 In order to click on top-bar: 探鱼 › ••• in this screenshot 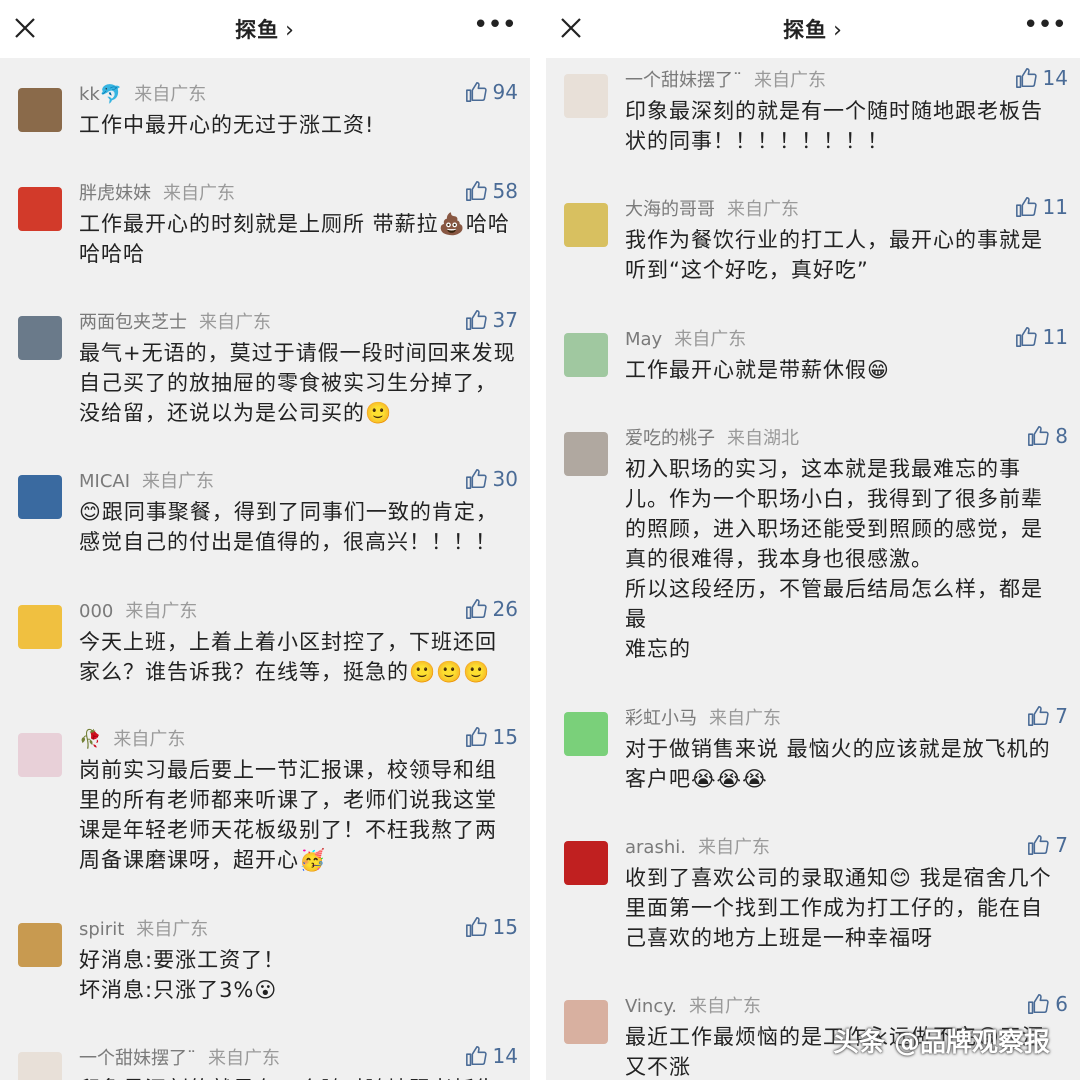, I will do `click(813, 29)`.